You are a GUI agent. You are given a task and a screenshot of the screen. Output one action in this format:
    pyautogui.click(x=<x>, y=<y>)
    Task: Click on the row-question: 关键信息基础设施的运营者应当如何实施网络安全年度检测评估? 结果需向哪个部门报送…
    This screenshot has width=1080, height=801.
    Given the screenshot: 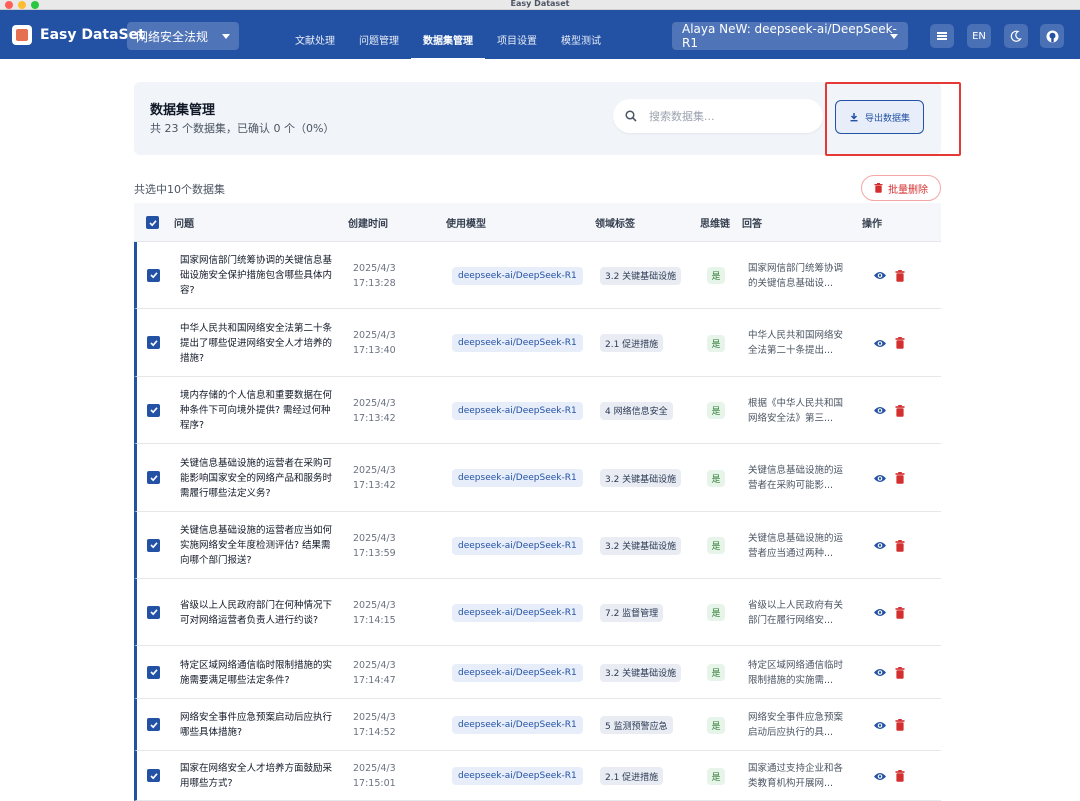 What is the action you would take?
    pyautogui.click(x=256, y=545)
    